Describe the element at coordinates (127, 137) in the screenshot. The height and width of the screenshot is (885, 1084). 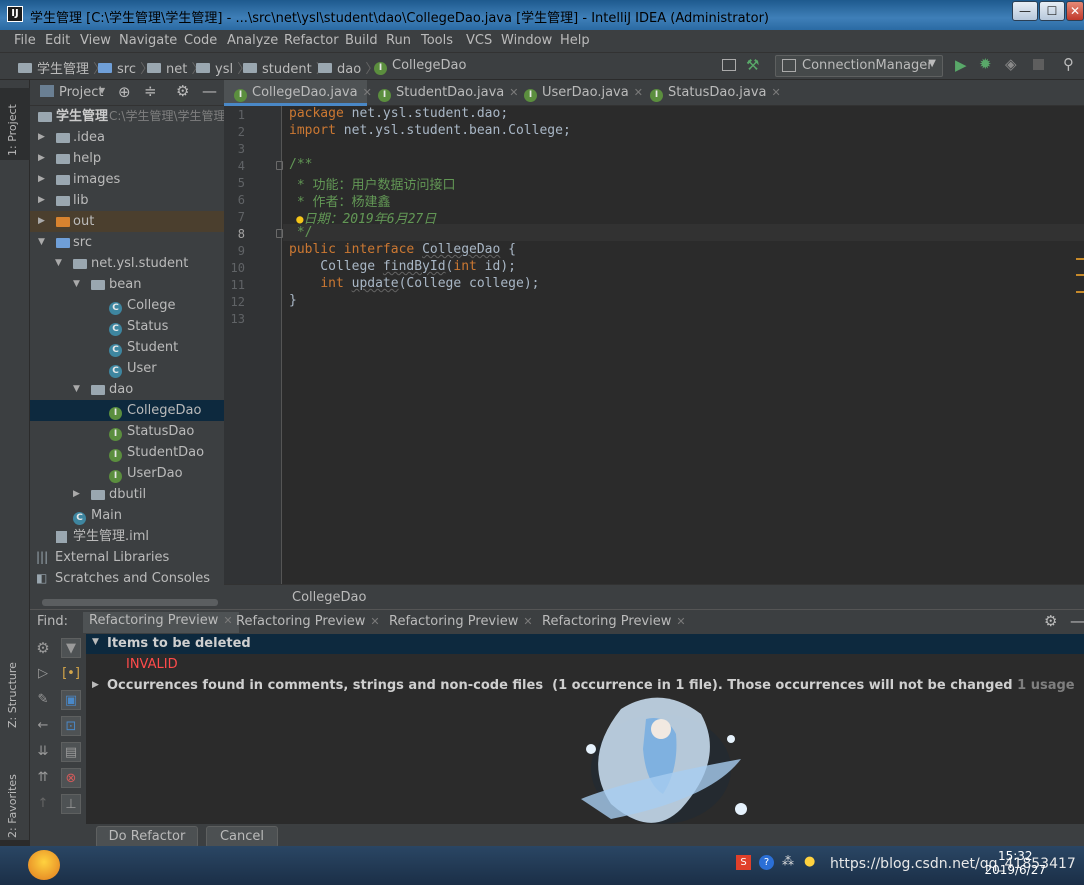
I see `tree-item-idea: ▶ .idea` at that location.